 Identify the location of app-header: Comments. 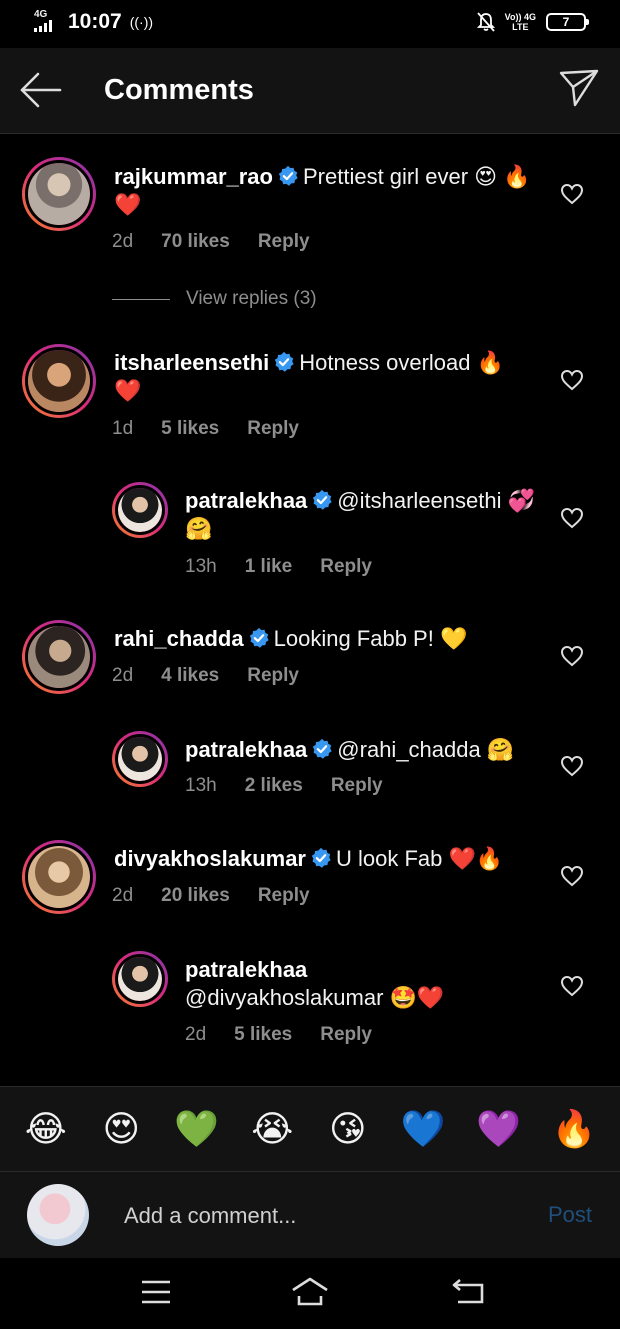
(310, 91).